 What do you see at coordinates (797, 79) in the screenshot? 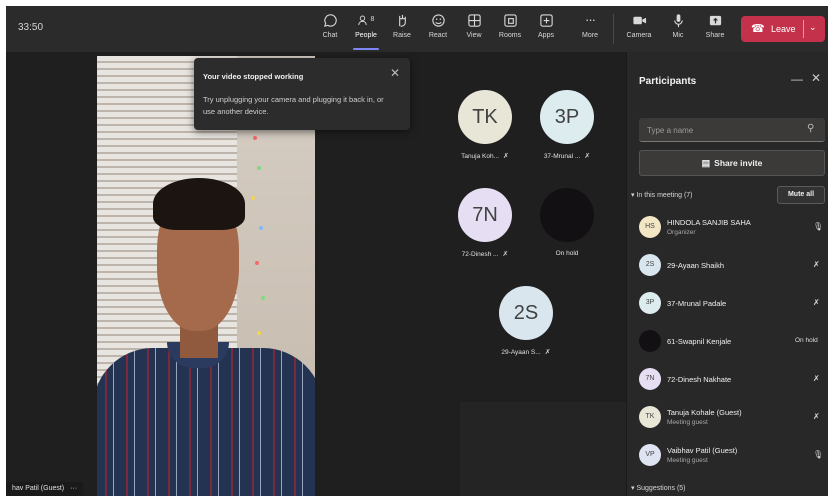
I see `minimize-icon: —` at bounding box center [797, 79].